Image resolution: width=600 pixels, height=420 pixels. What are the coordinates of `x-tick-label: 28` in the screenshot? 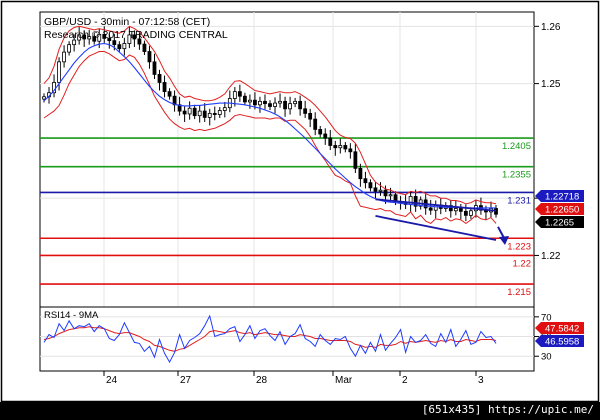 It's located at (262, 380).